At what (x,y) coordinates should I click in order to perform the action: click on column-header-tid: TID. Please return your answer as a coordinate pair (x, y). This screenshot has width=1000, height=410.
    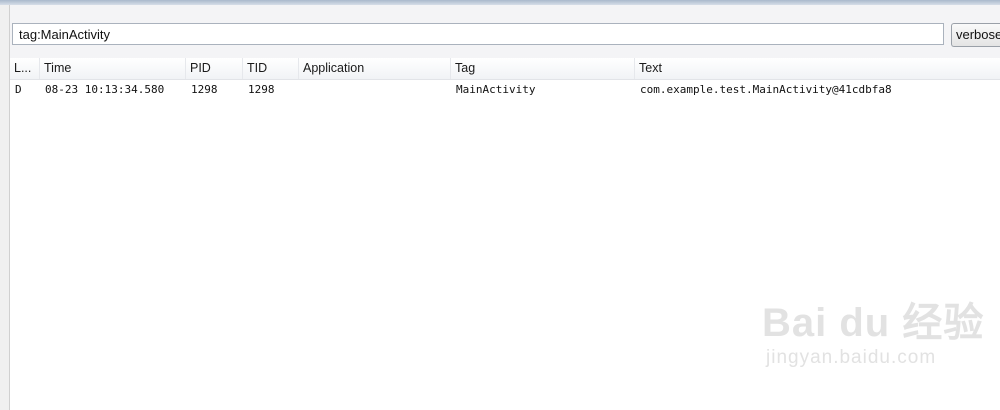
    Looking at the image, I should click on (271, 68).